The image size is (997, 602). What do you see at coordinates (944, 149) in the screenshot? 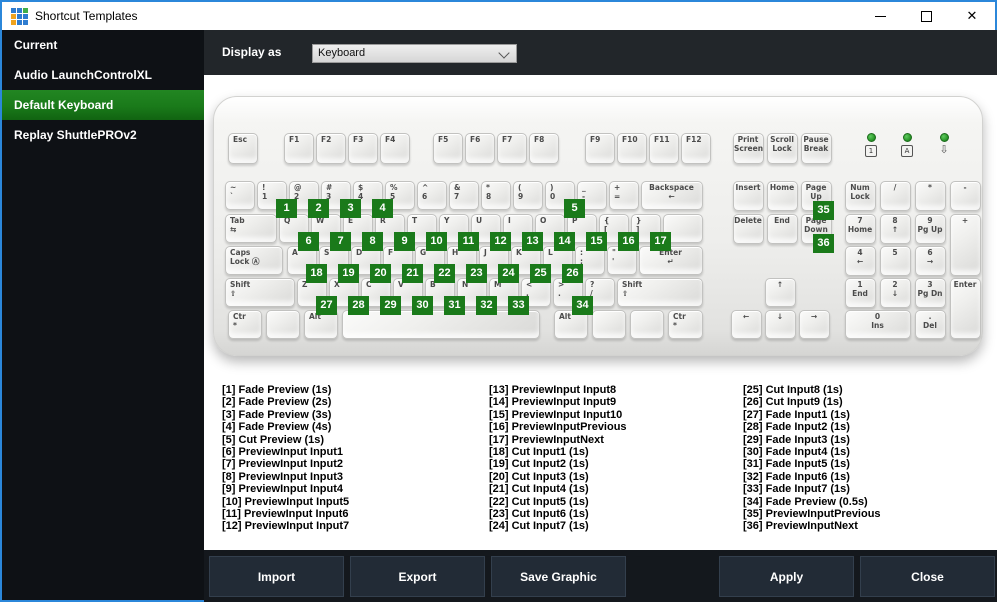
I see `led-symbol-icon: ⇩` at bounding box center [944, 149].